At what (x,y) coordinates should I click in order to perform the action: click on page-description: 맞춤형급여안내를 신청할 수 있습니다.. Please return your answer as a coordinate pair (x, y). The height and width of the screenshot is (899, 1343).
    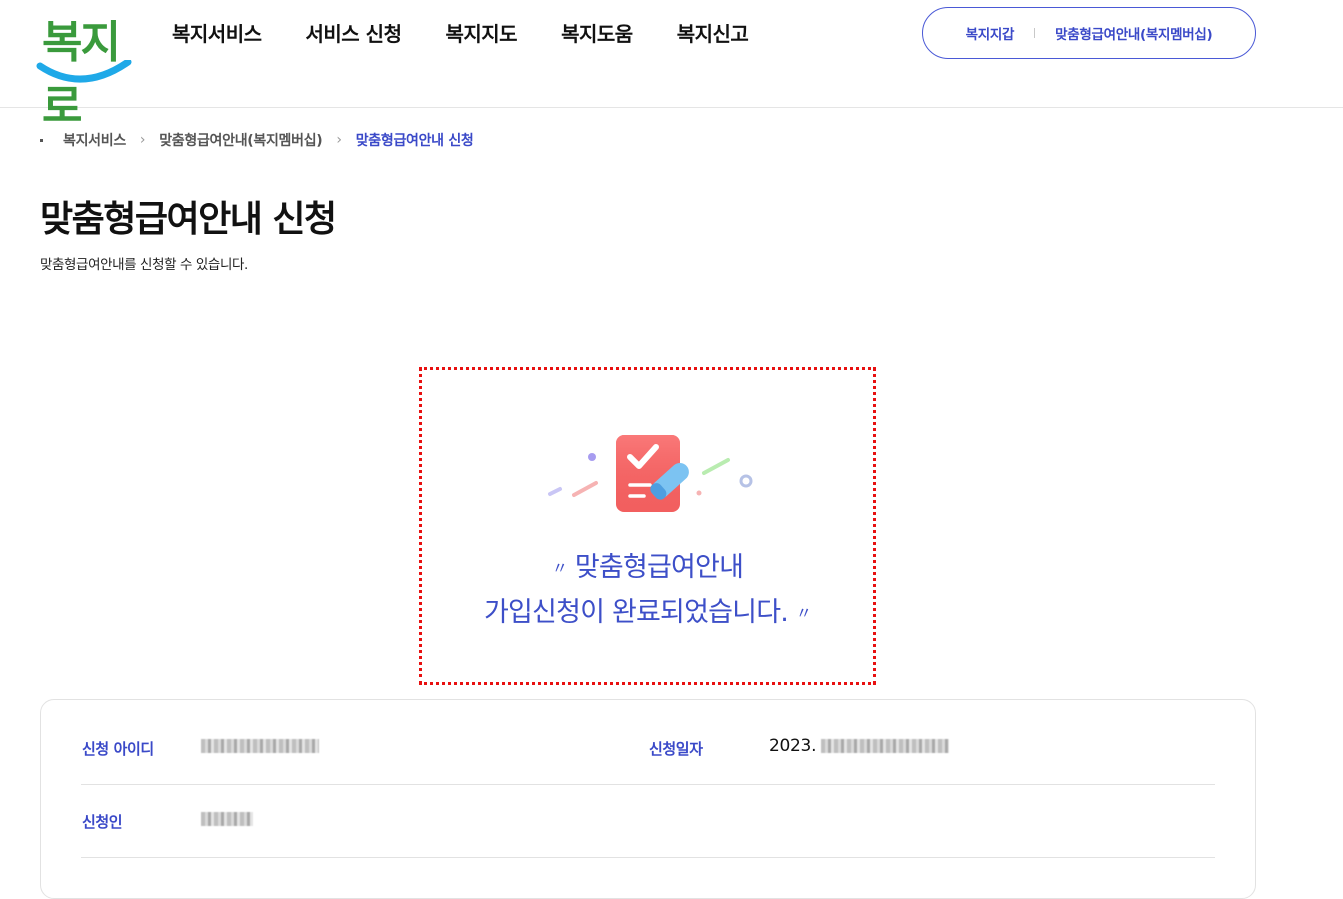
    Looking at the image, I should click on (144, 265).